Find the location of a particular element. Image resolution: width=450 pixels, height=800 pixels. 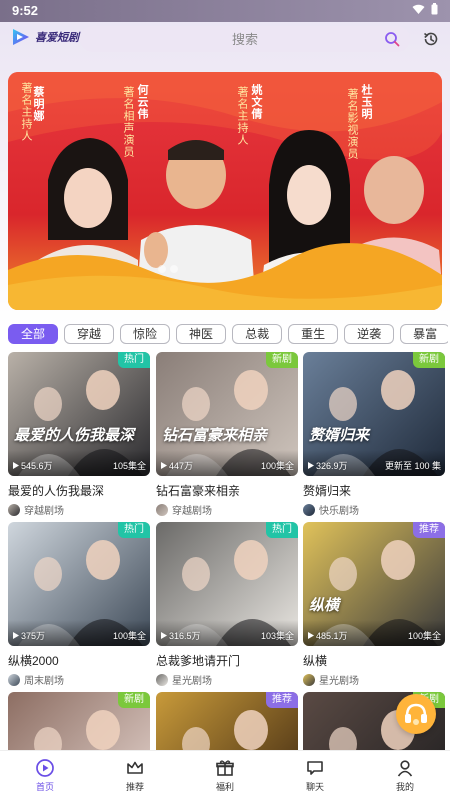

tab-label: 福利 is located at coordinates (224, 787).